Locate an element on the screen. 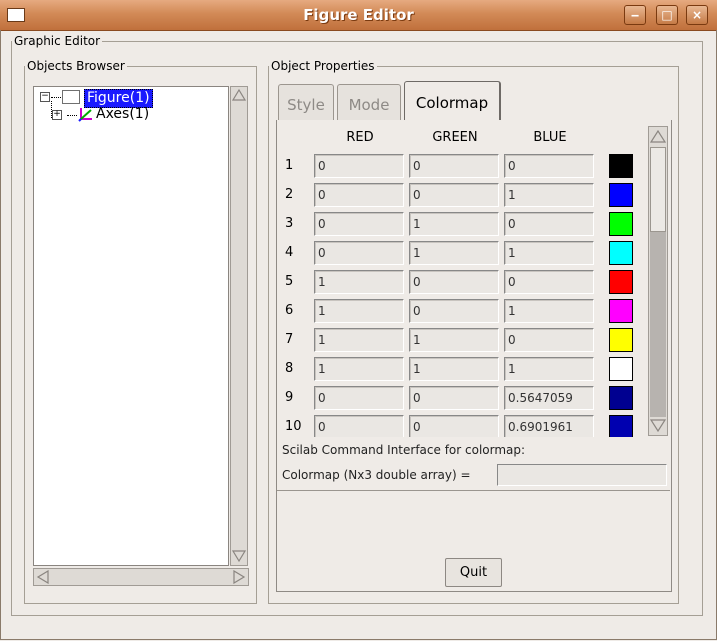  colormap-row-index: 7 is located at coordinates (289, 339).